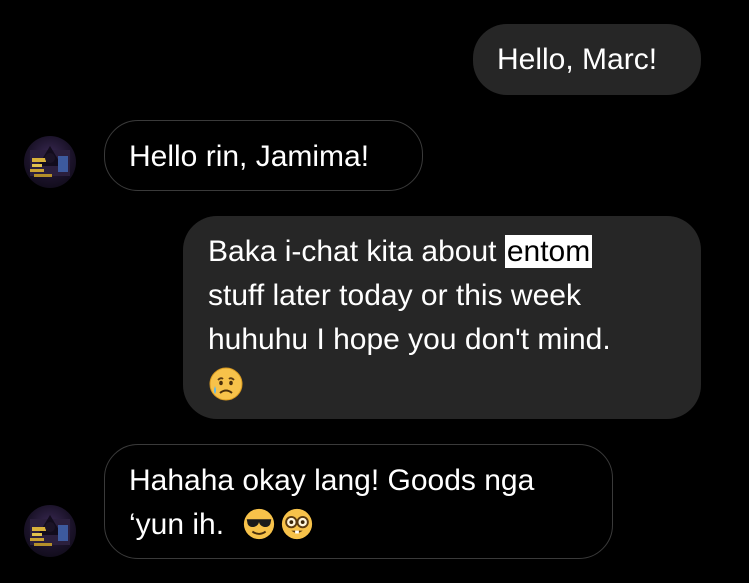 Image resolution: width=749 pixels, height=583 pixels. I want to click on message-bubble-sent: Hello, Marc!, so click(587, 59).